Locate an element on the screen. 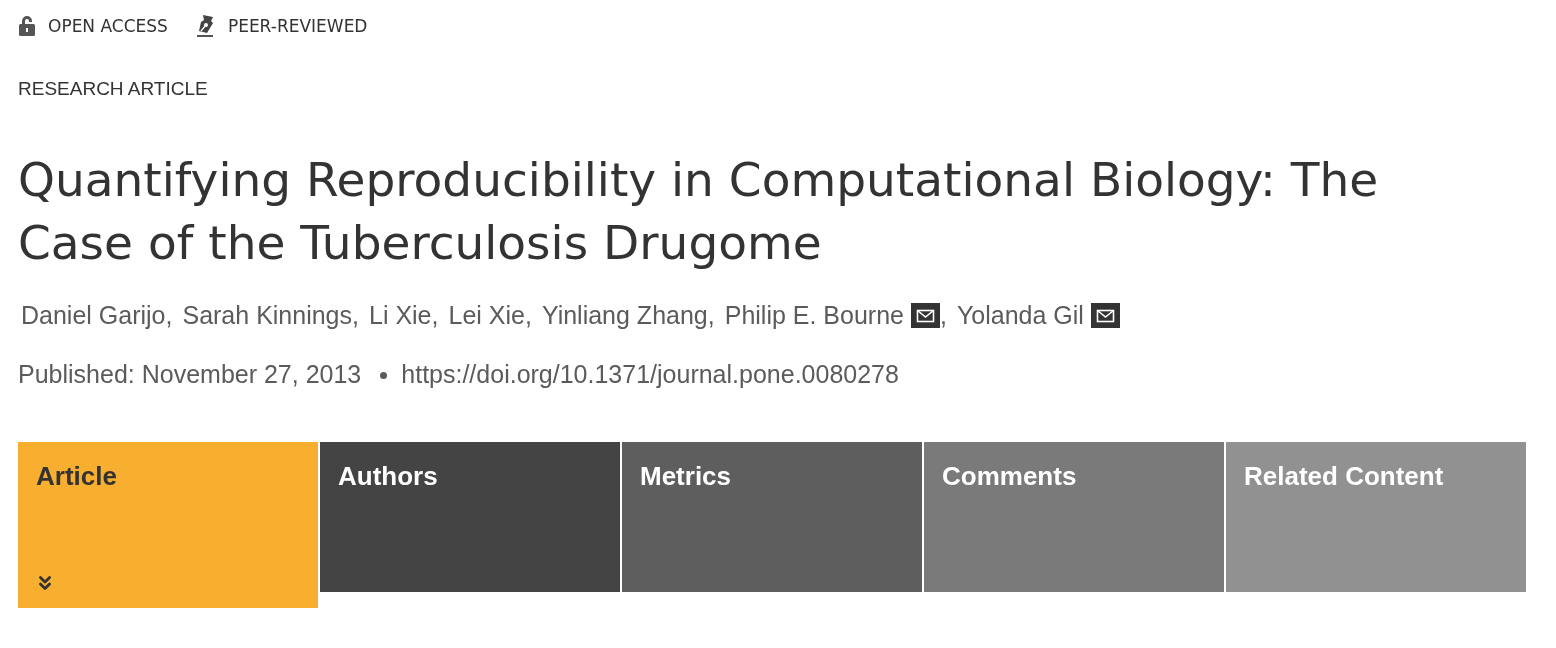  badge-label: OPEN ACCESS is located at coordinates (108, 26).